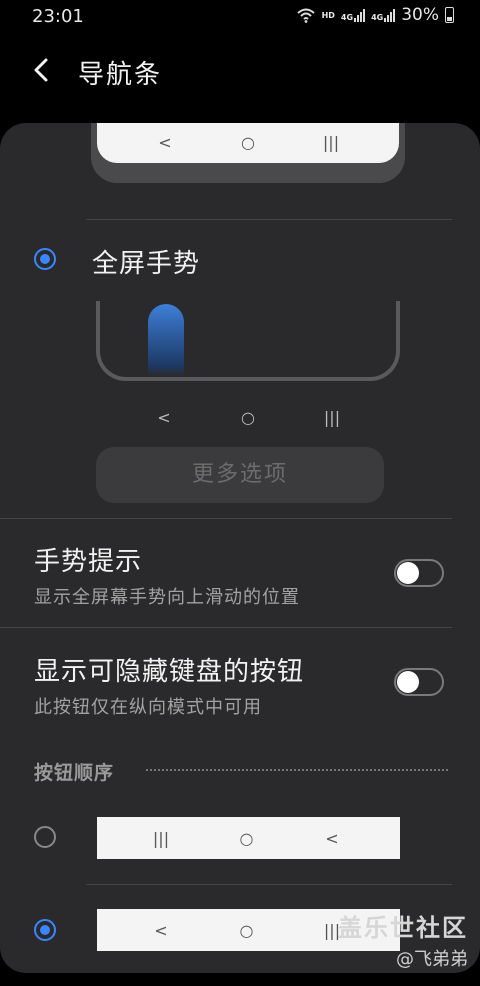  I want to click on keyboard-button-subtitle: 此按钮仅在纵向模式中可用, so click(148, 707).